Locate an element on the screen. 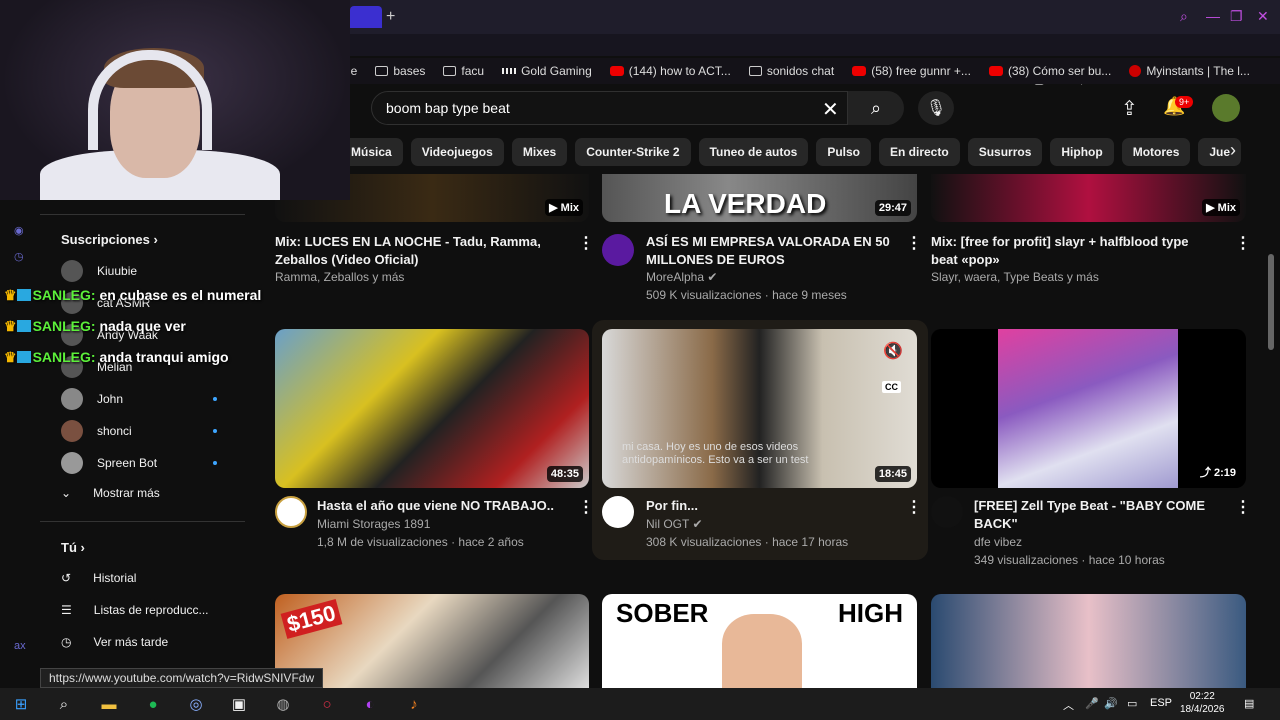  video-title: [FREE] Zell Type Beat - "BABY COME BACK" is located at coordinates (1101, 515).